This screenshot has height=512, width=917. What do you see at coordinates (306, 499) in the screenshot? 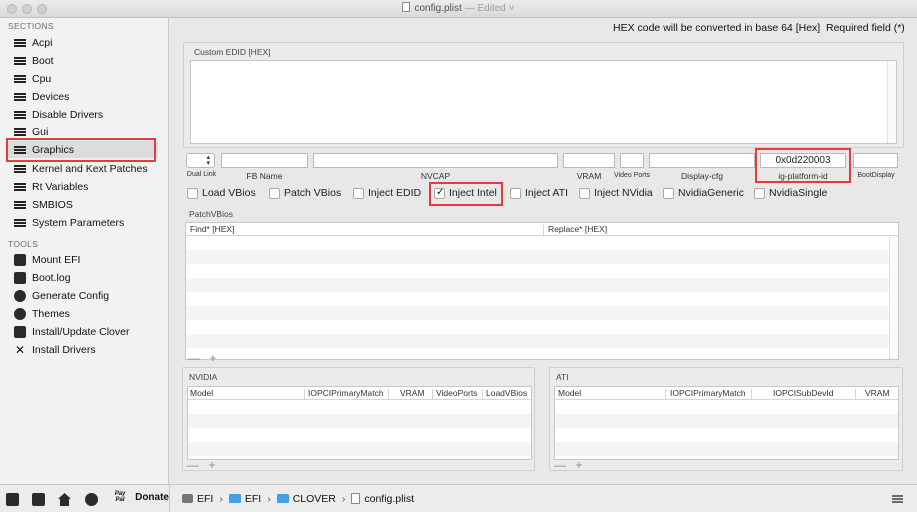
I see `path-crumb-clover: CLOVER` at bounding box center [306, 499].